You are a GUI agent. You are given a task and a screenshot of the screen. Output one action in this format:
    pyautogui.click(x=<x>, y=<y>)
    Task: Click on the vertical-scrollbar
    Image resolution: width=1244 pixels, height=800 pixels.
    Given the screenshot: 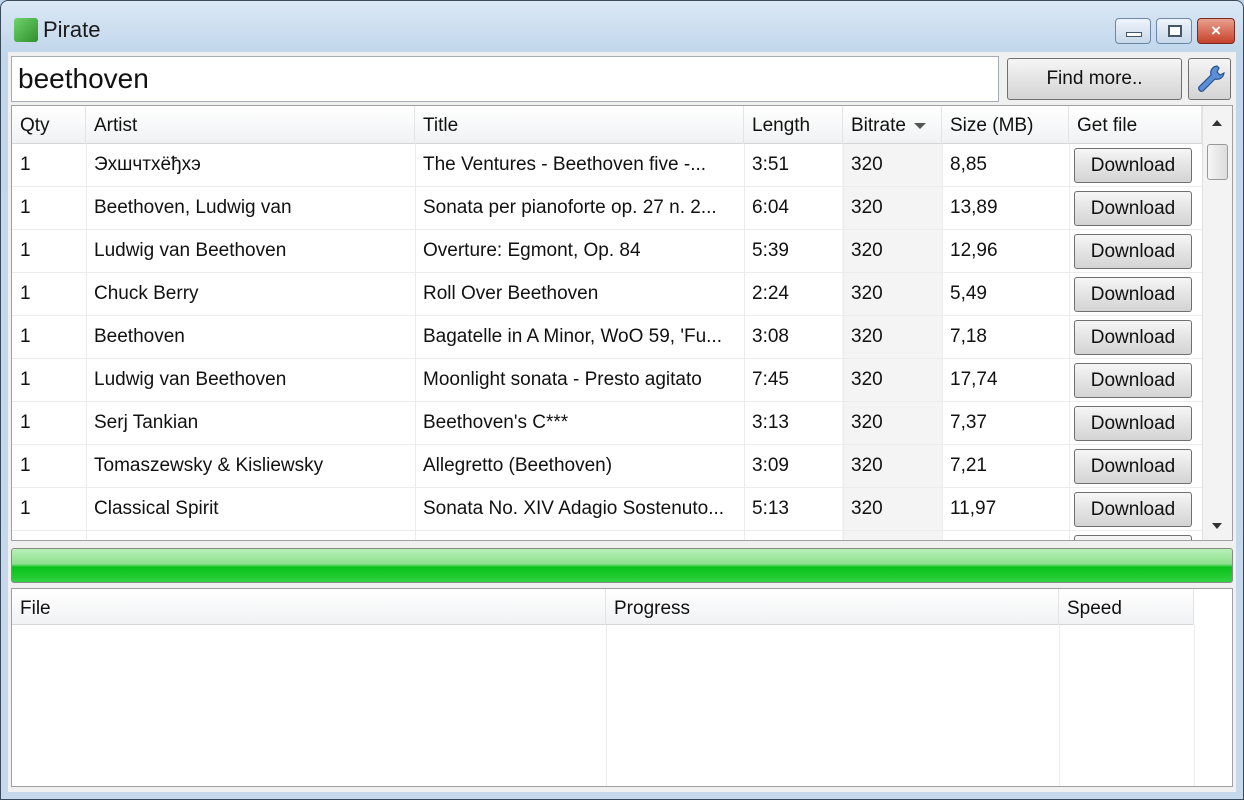 What is the action you would take?
    pyautogui.click(x=1217, y=323)
    